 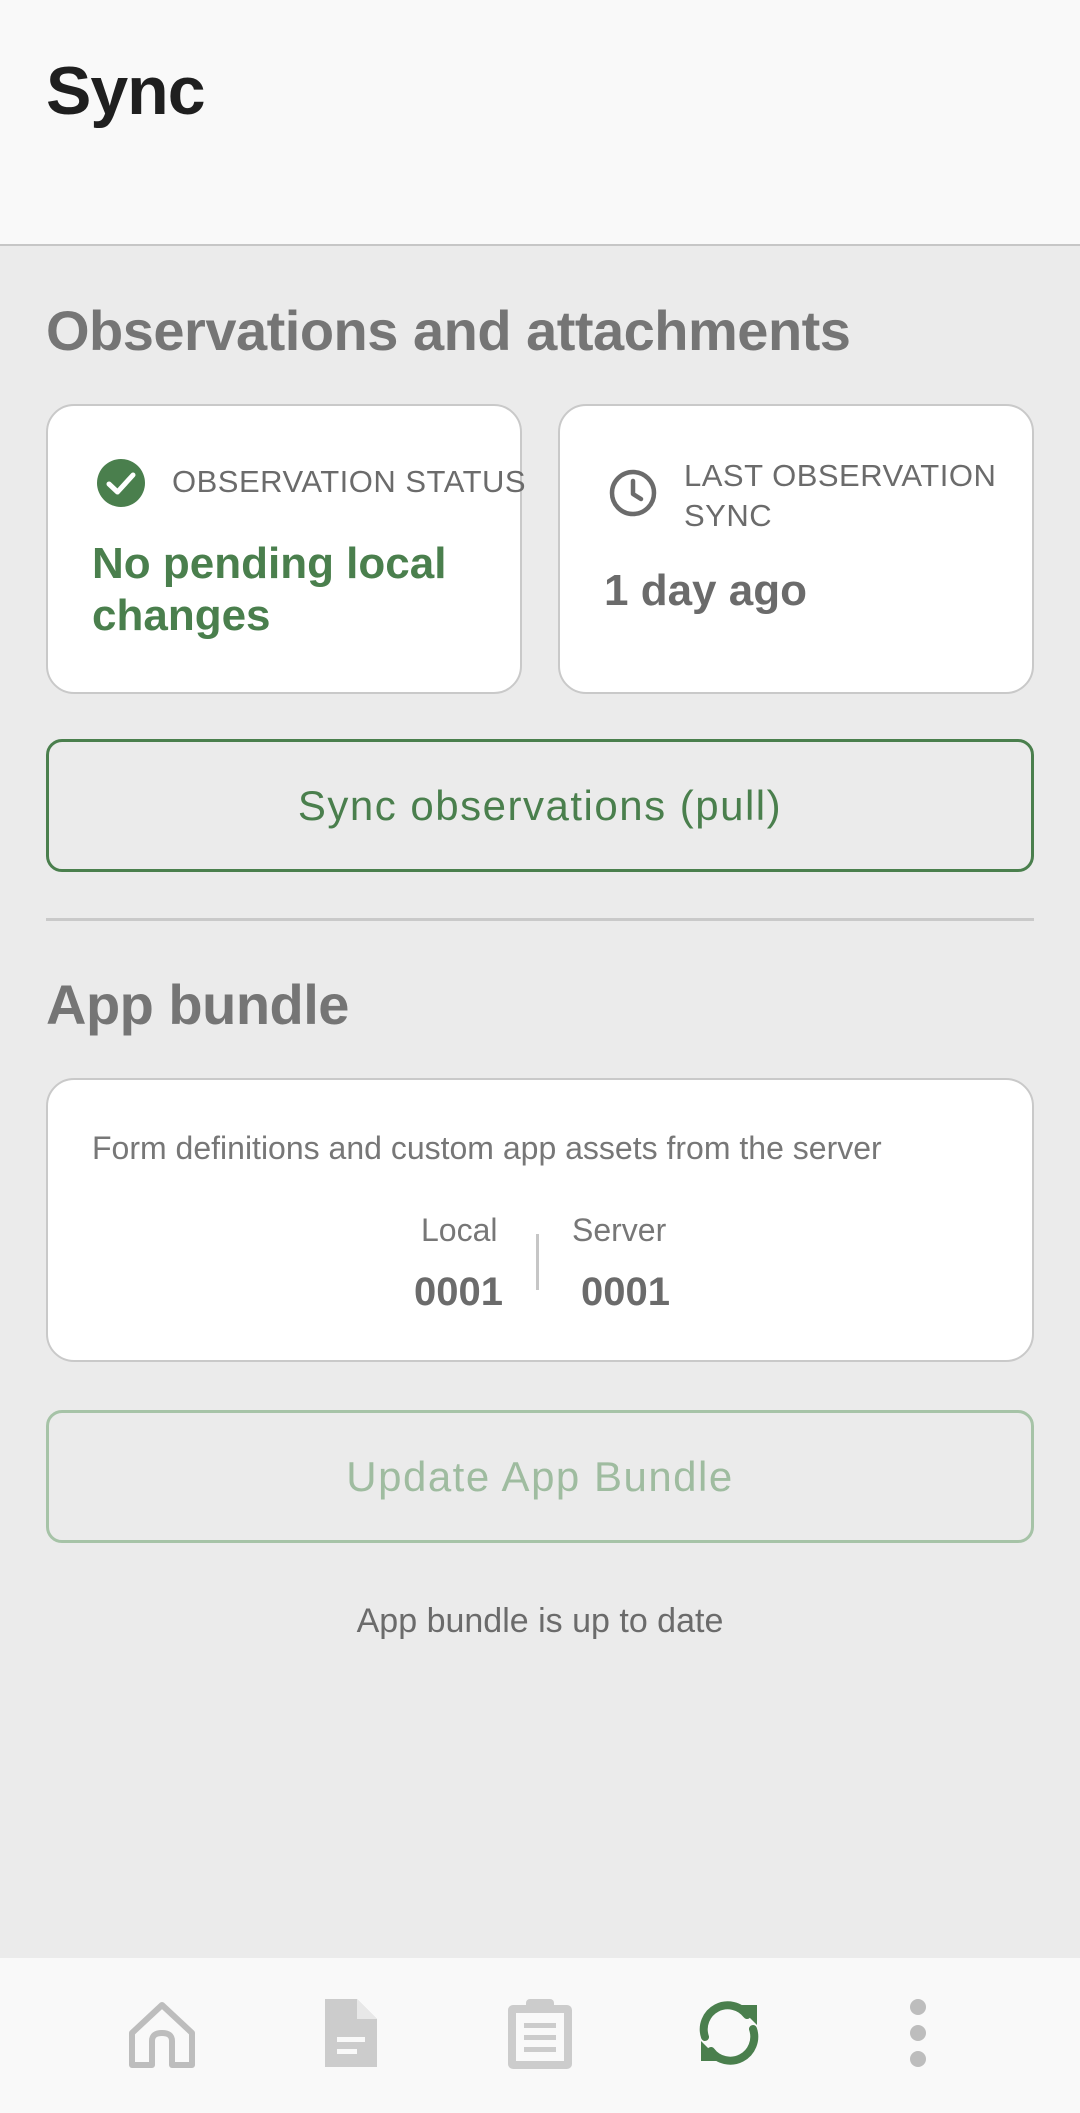 I want to click on clock-icon, so click(x=633, y=495).